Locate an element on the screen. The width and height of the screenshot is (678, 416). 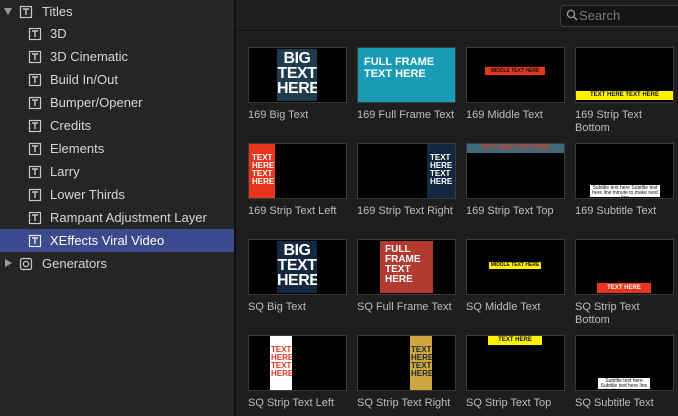
search-icon is located at coordinates (572, 15).